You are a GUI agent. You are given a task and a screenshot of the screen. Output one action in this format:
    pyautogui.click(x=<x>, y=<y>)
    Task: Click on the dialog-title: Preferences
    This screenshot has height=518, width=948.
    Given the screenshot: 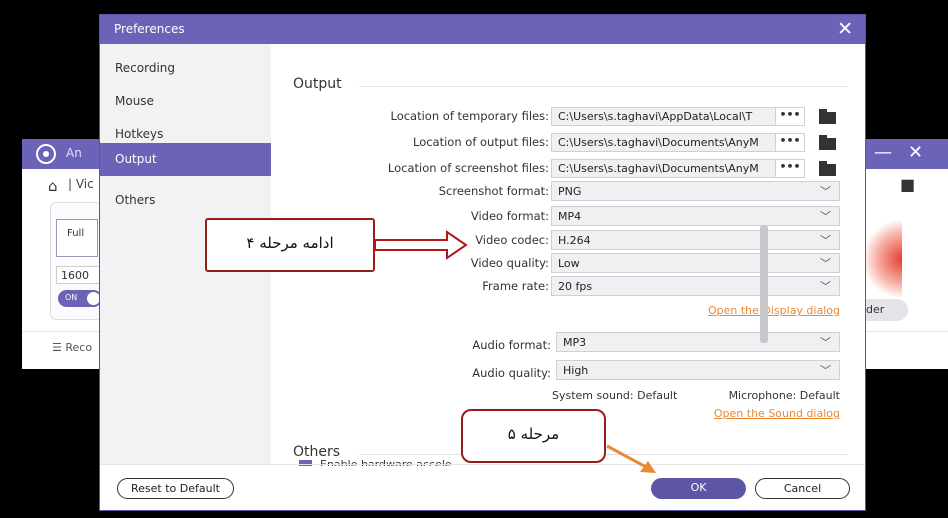 What is the action you would take?
    pyautogui.click(x=149, y=29)
    